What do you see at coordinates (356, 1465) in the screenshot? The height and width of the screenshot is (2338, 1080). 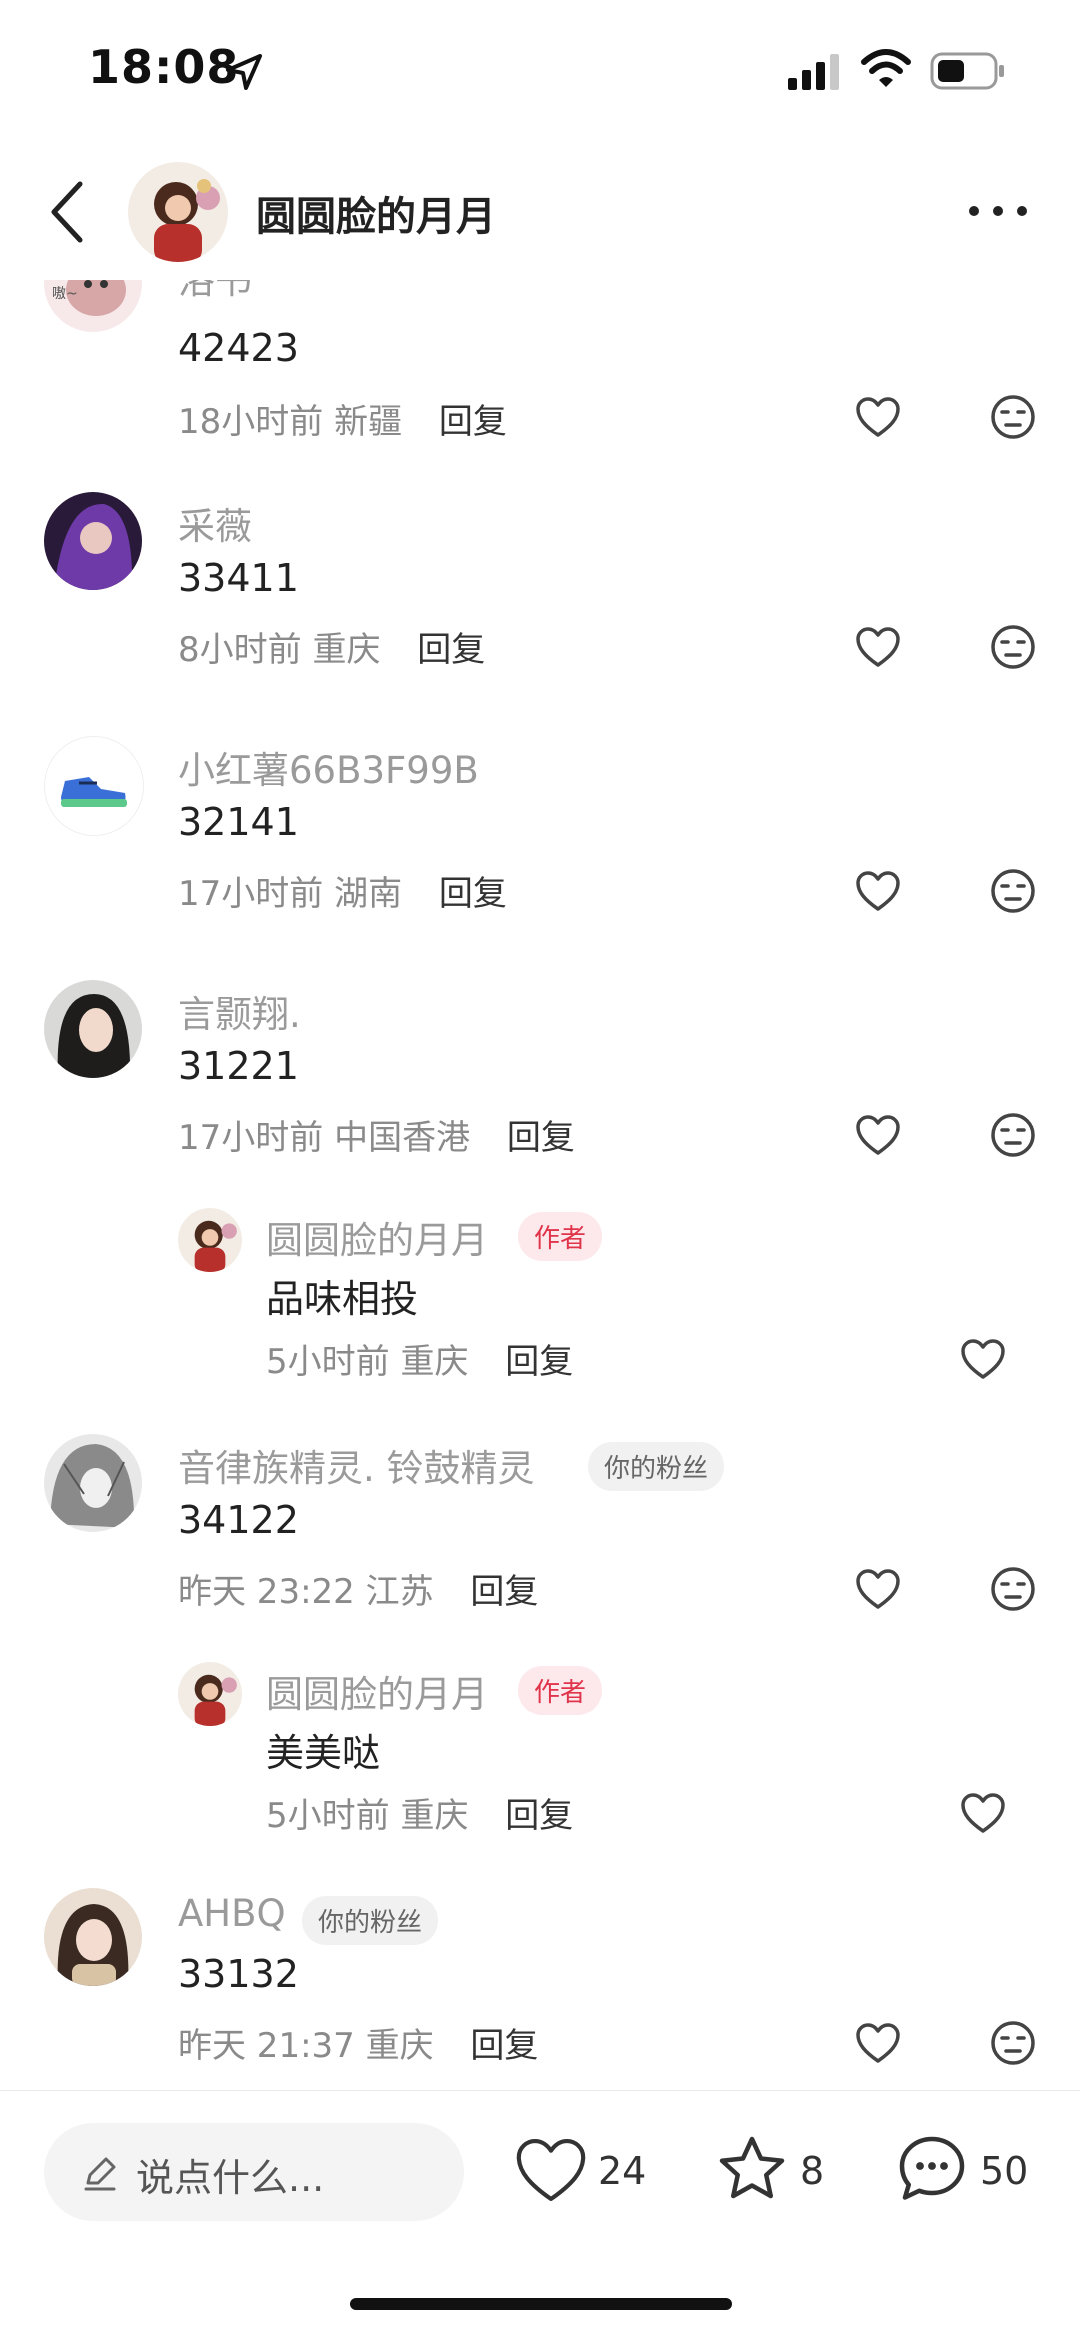 I see `commenter-name: 音律族精灵. 铃鼓精灵` at bounding box center [356, 1465].